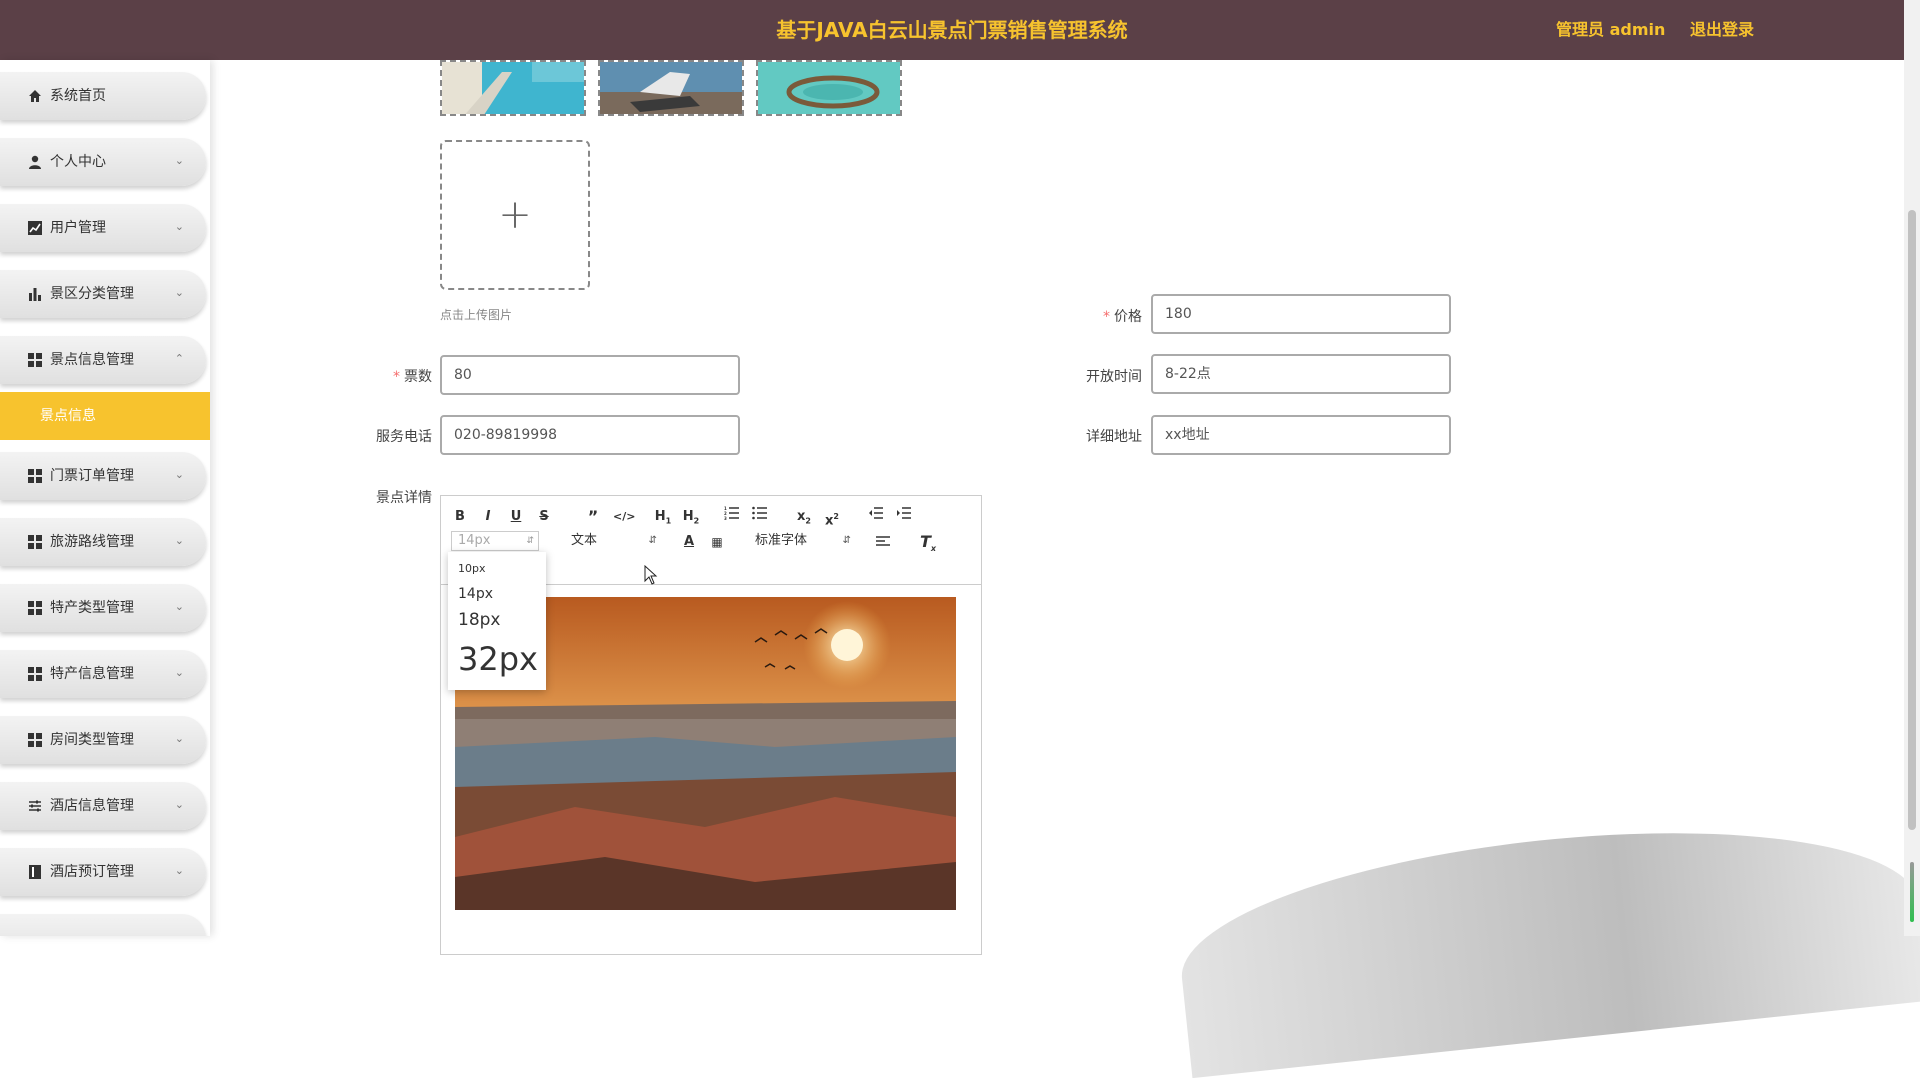 This screenshot has height=1078, width=1920. Describe the element at coordinates (846, 540) in the screenshot. I see `chevron-updown-icon: ⇵` at that location.